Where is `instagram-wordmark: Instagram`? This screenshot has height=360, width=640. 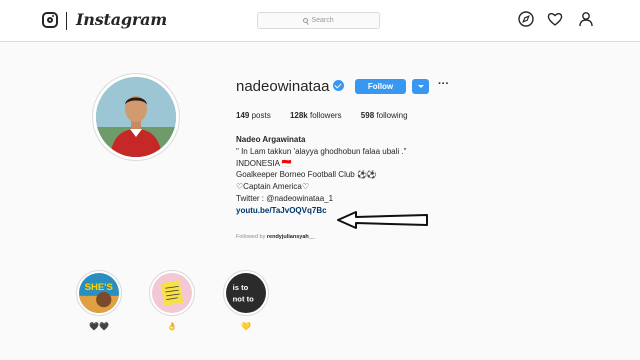 instagram-wordmark: Instagram is located at coordinates (121, 19).